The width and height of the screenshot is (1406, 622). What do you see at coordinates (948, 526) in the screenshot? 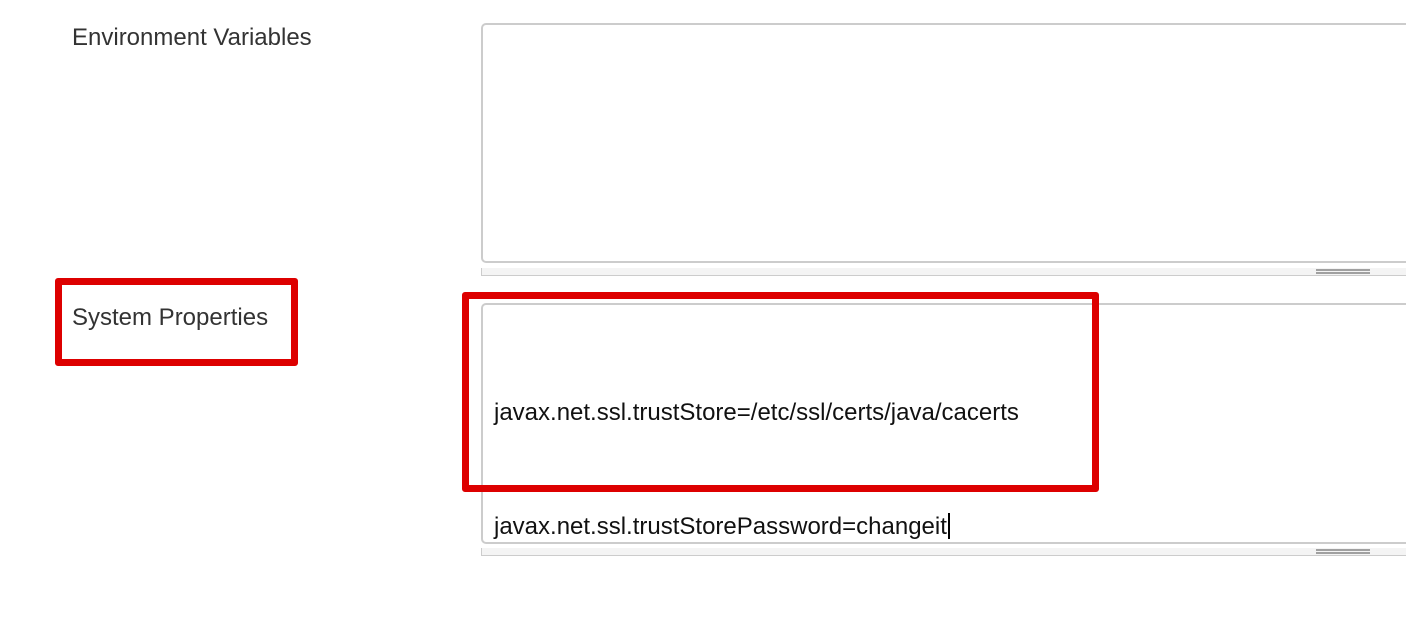
I see `text-cursor` at bounding box center [948, 526].